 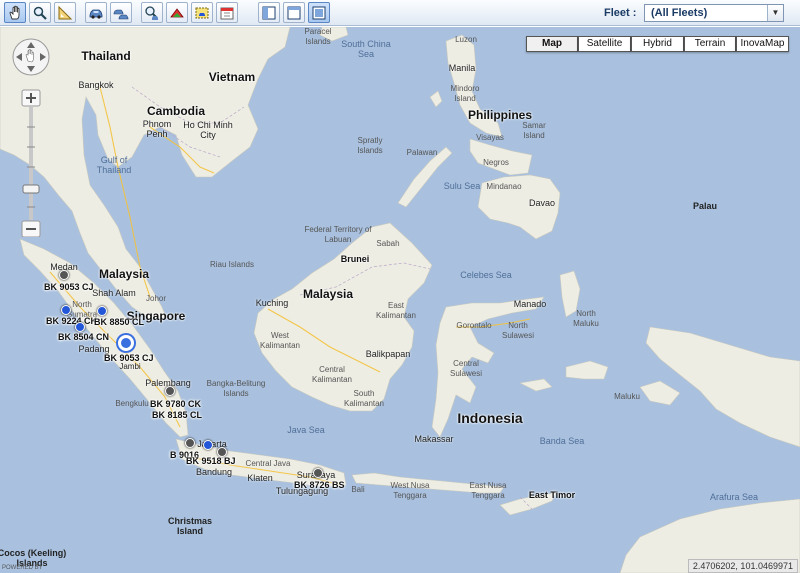 What do you see at coordinates (175, 404) in the screenshot?
I see `vehicle-label: BK 9780 CK` at bounding box center [175, 404].